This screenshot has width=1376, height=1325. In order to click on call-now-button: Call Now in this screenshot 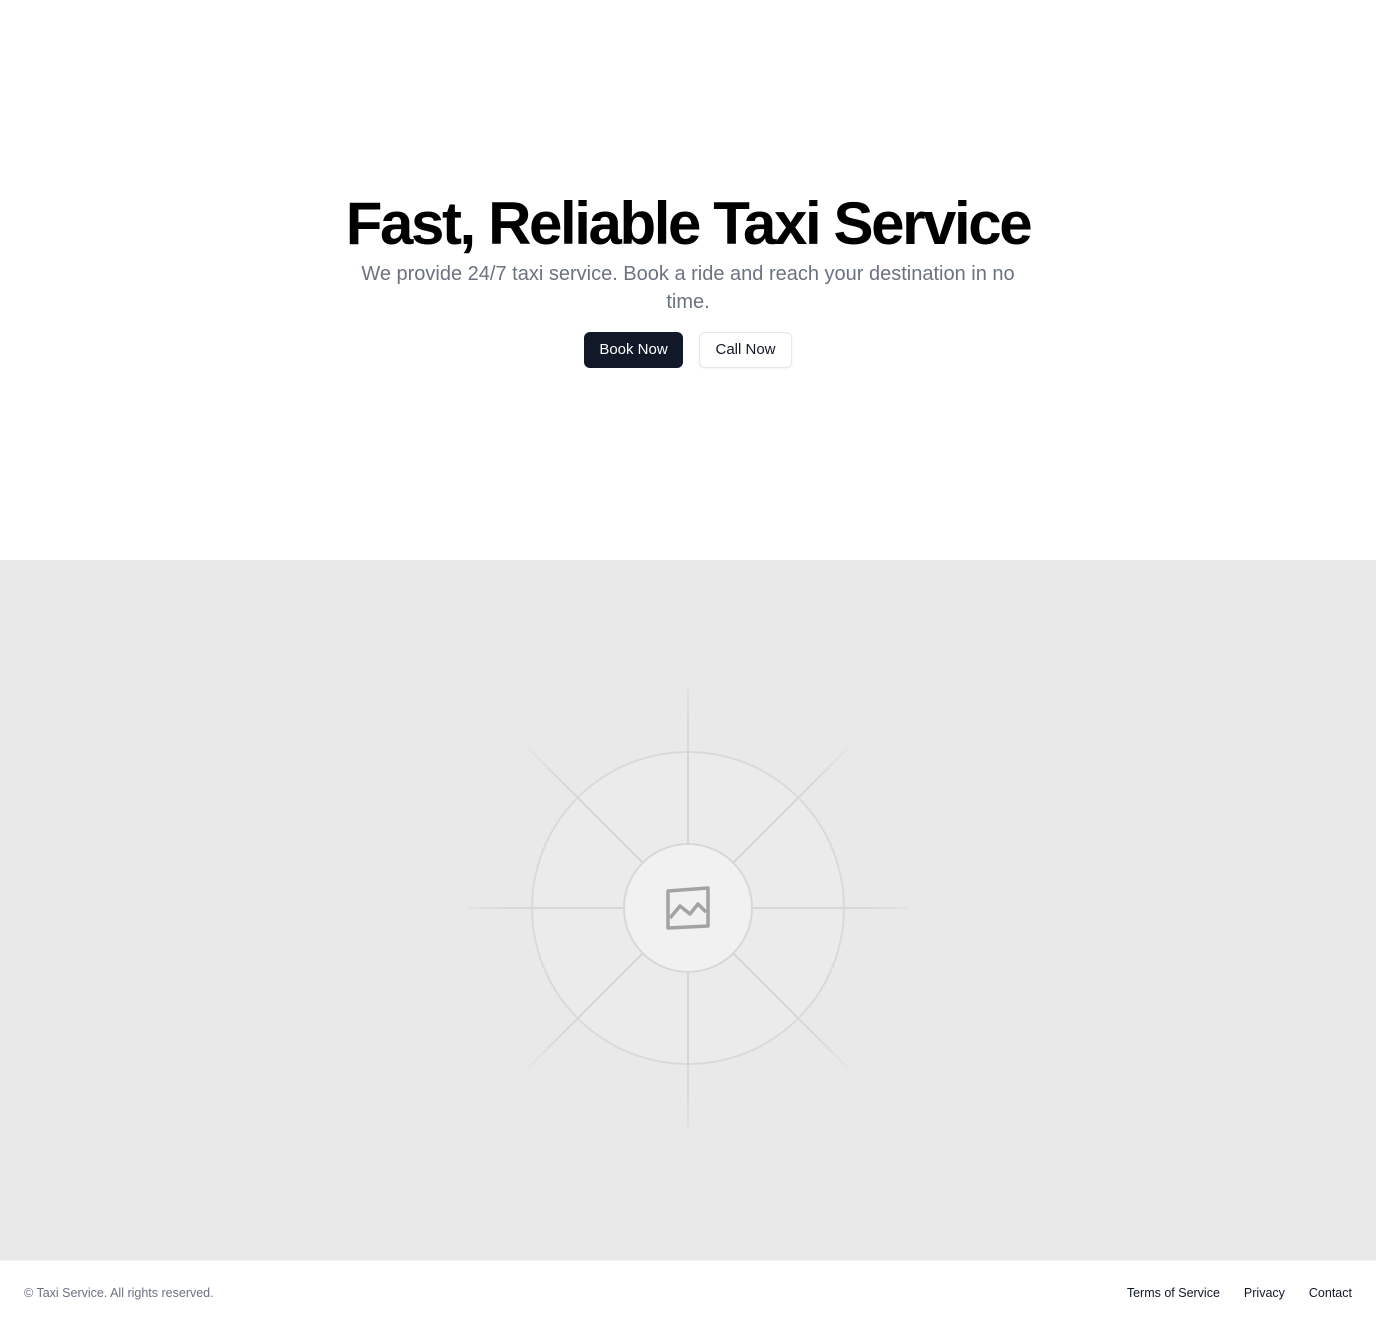, I will do `click(745, 350)`.